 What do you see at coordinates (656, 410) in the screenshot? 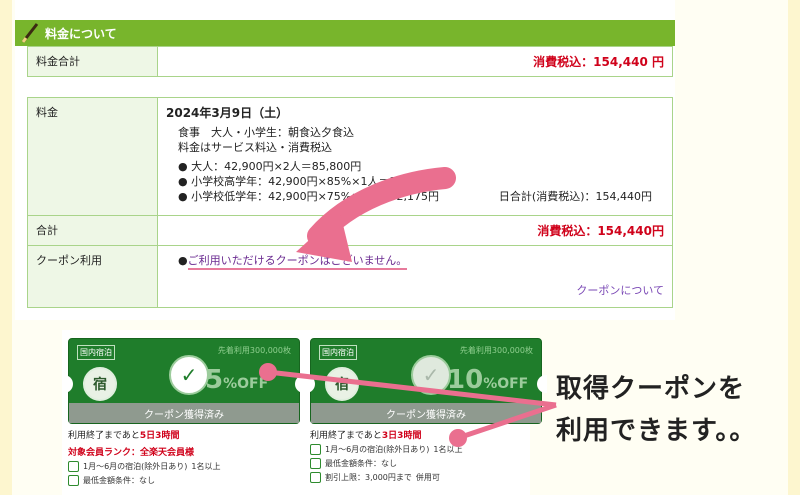
I see `callout-text: 取得クーポンを 利用できます。。` at bounding box center [656, 410].